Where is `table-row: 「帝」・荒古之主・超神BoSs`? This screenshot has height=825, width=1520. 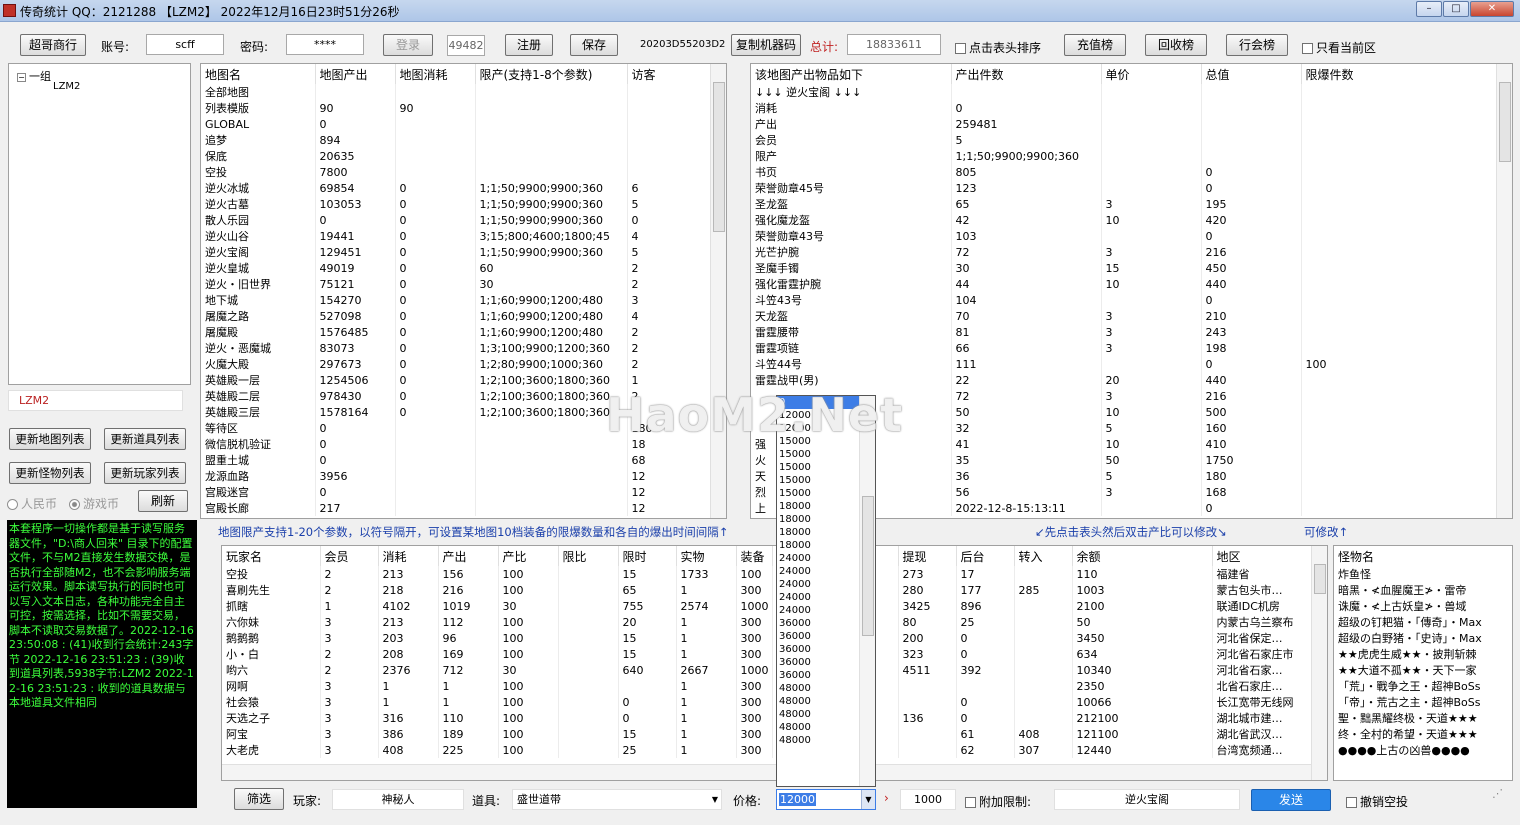
table-row: 「帝」・荒古之主・超神BoSs is located at coordinates (1423, 702).